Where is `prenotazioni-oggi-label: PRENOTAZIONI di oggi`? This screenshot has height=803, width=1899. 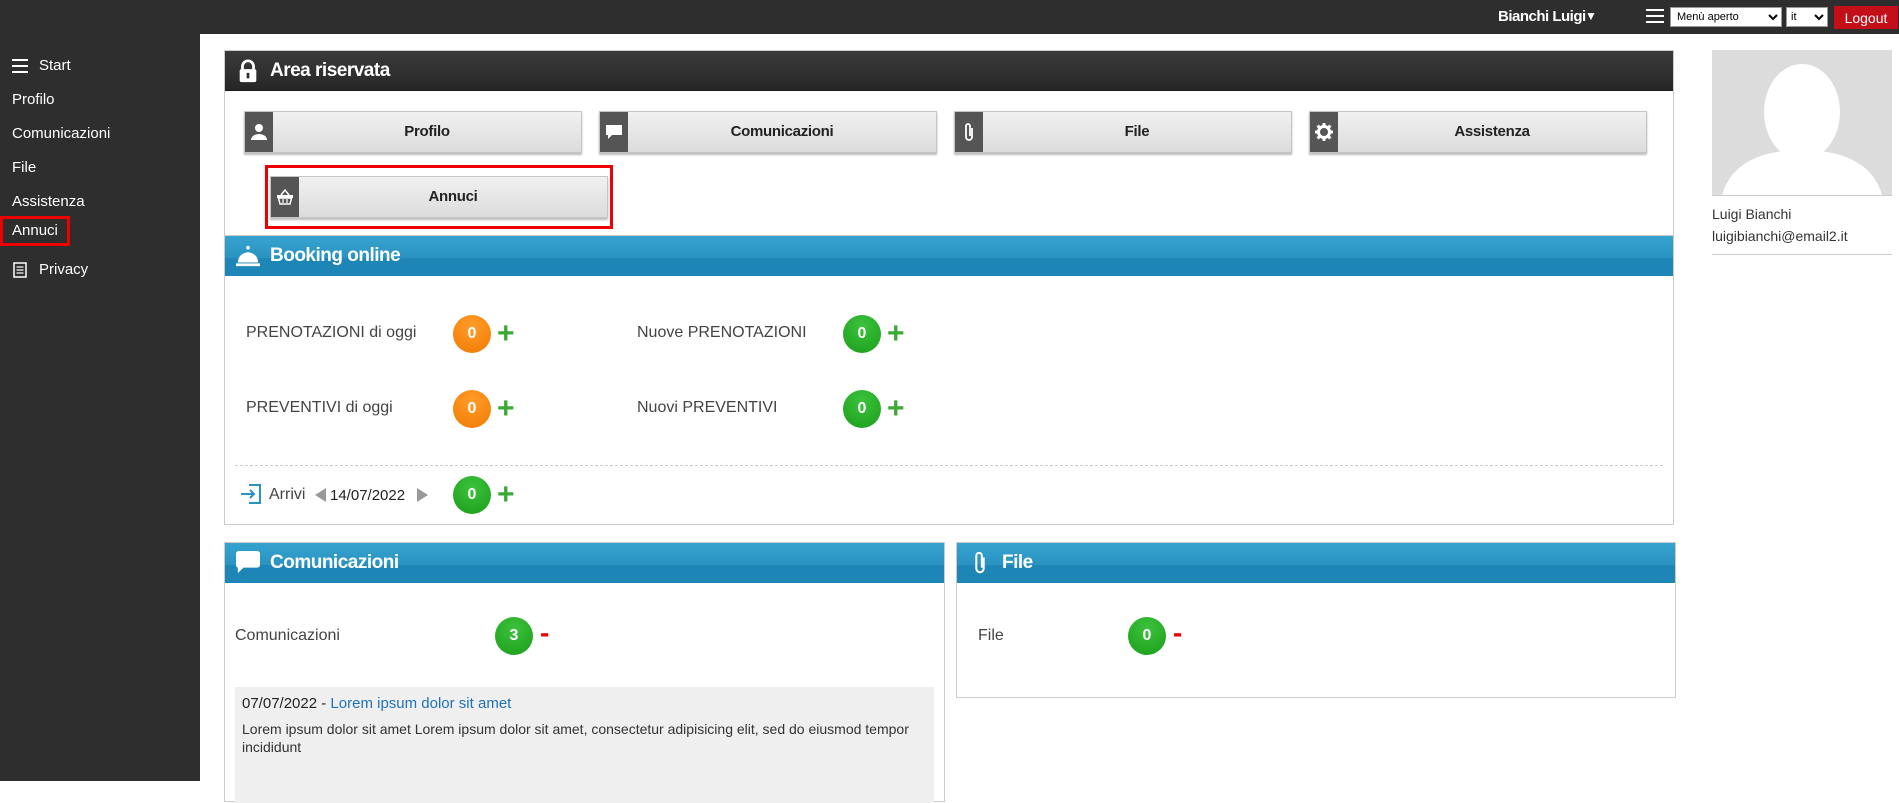
prenotazioni-oggi-label: PRENOTAZIONI di oggi is located at coordinates (331, 332).